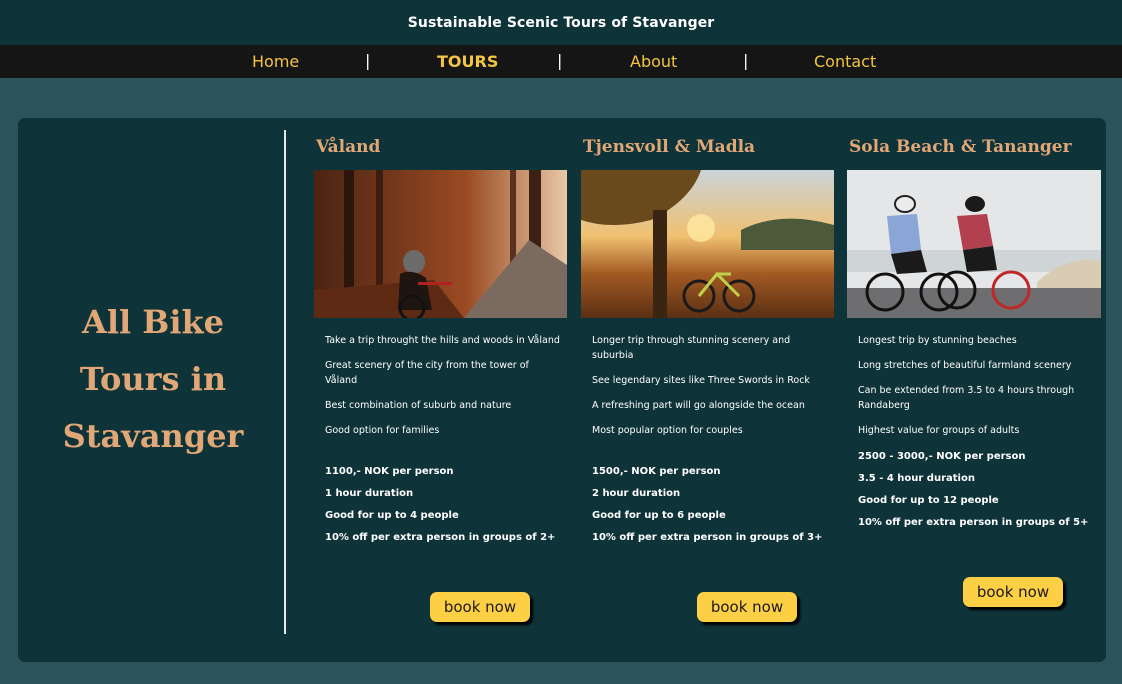 The image size is (1122, 684). I want to click on site-header: Sustainable Scenic Tours of Stavanger, so click(561, 22).